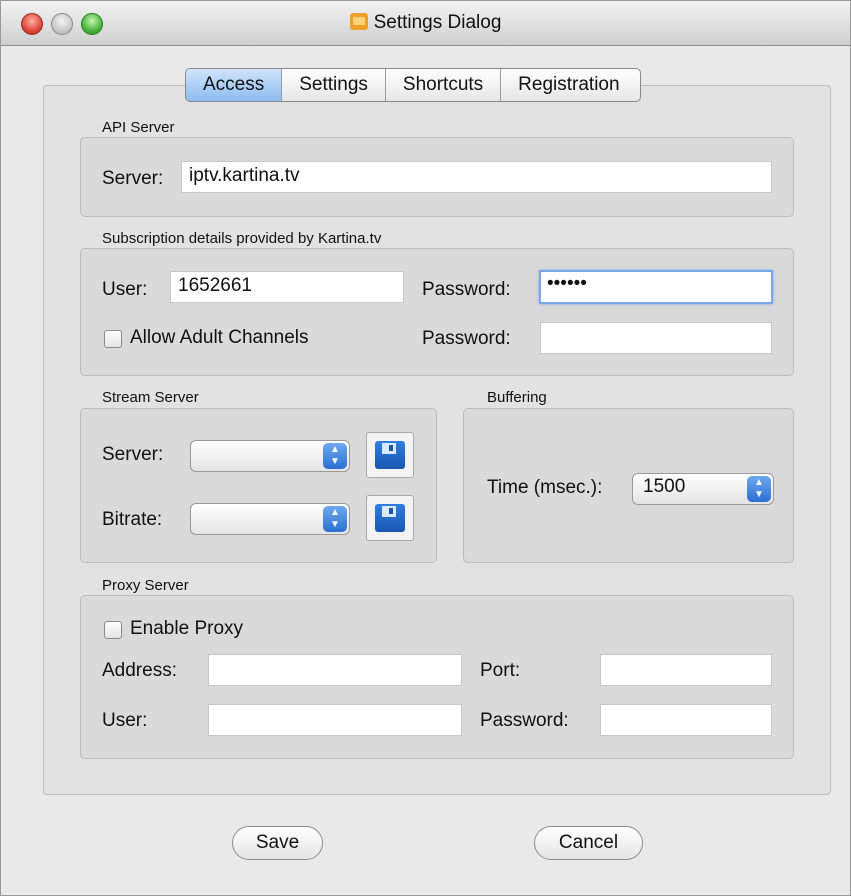 Image resolution: width=851 pixels, height=896 pixels. What do you see at coordinates (145, 585) in the screenshot?
I see `proxy-group-label: Proxy Server` at bounding box center [145, 585].